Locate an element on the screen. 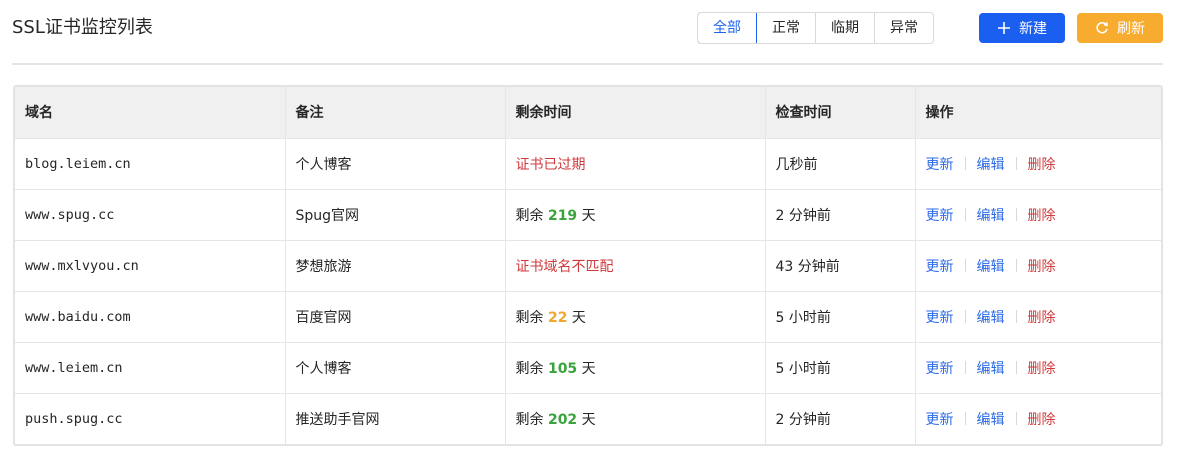 This screenshot has height=460, width=1177. column-header-checked: 检查时间 is located at coordinates (840, 113).